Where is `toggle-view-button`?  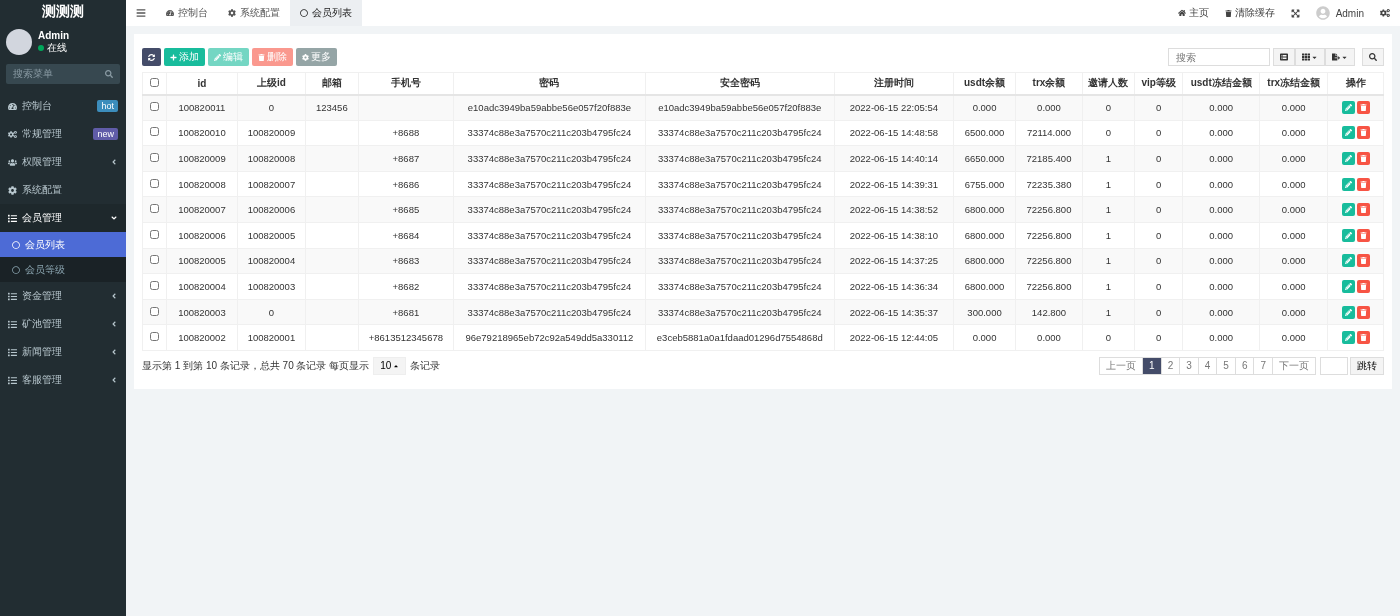
toggle-view-button is located at coordinates (1284, 57).